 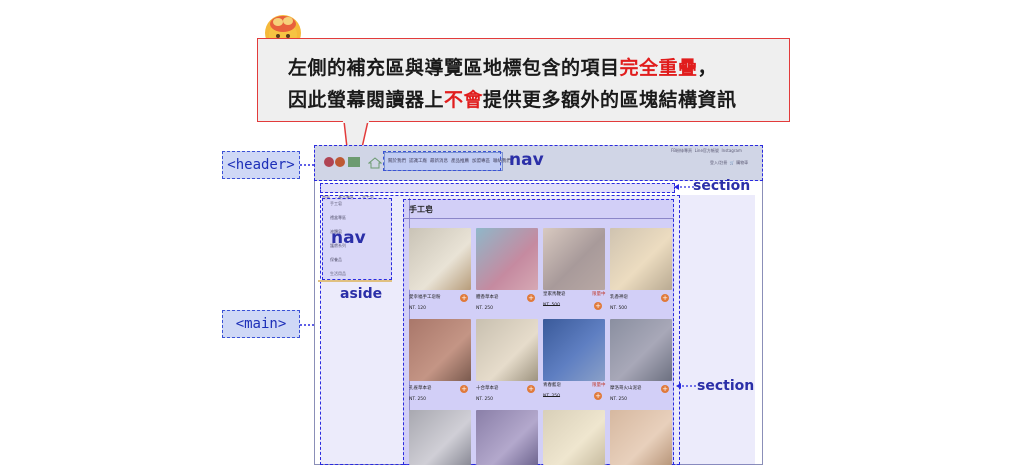 What do you see at coordinates (619, 297) in the screenshot?
I see `product-name-4: 乳香神皂` at bounding box center [619, 297].